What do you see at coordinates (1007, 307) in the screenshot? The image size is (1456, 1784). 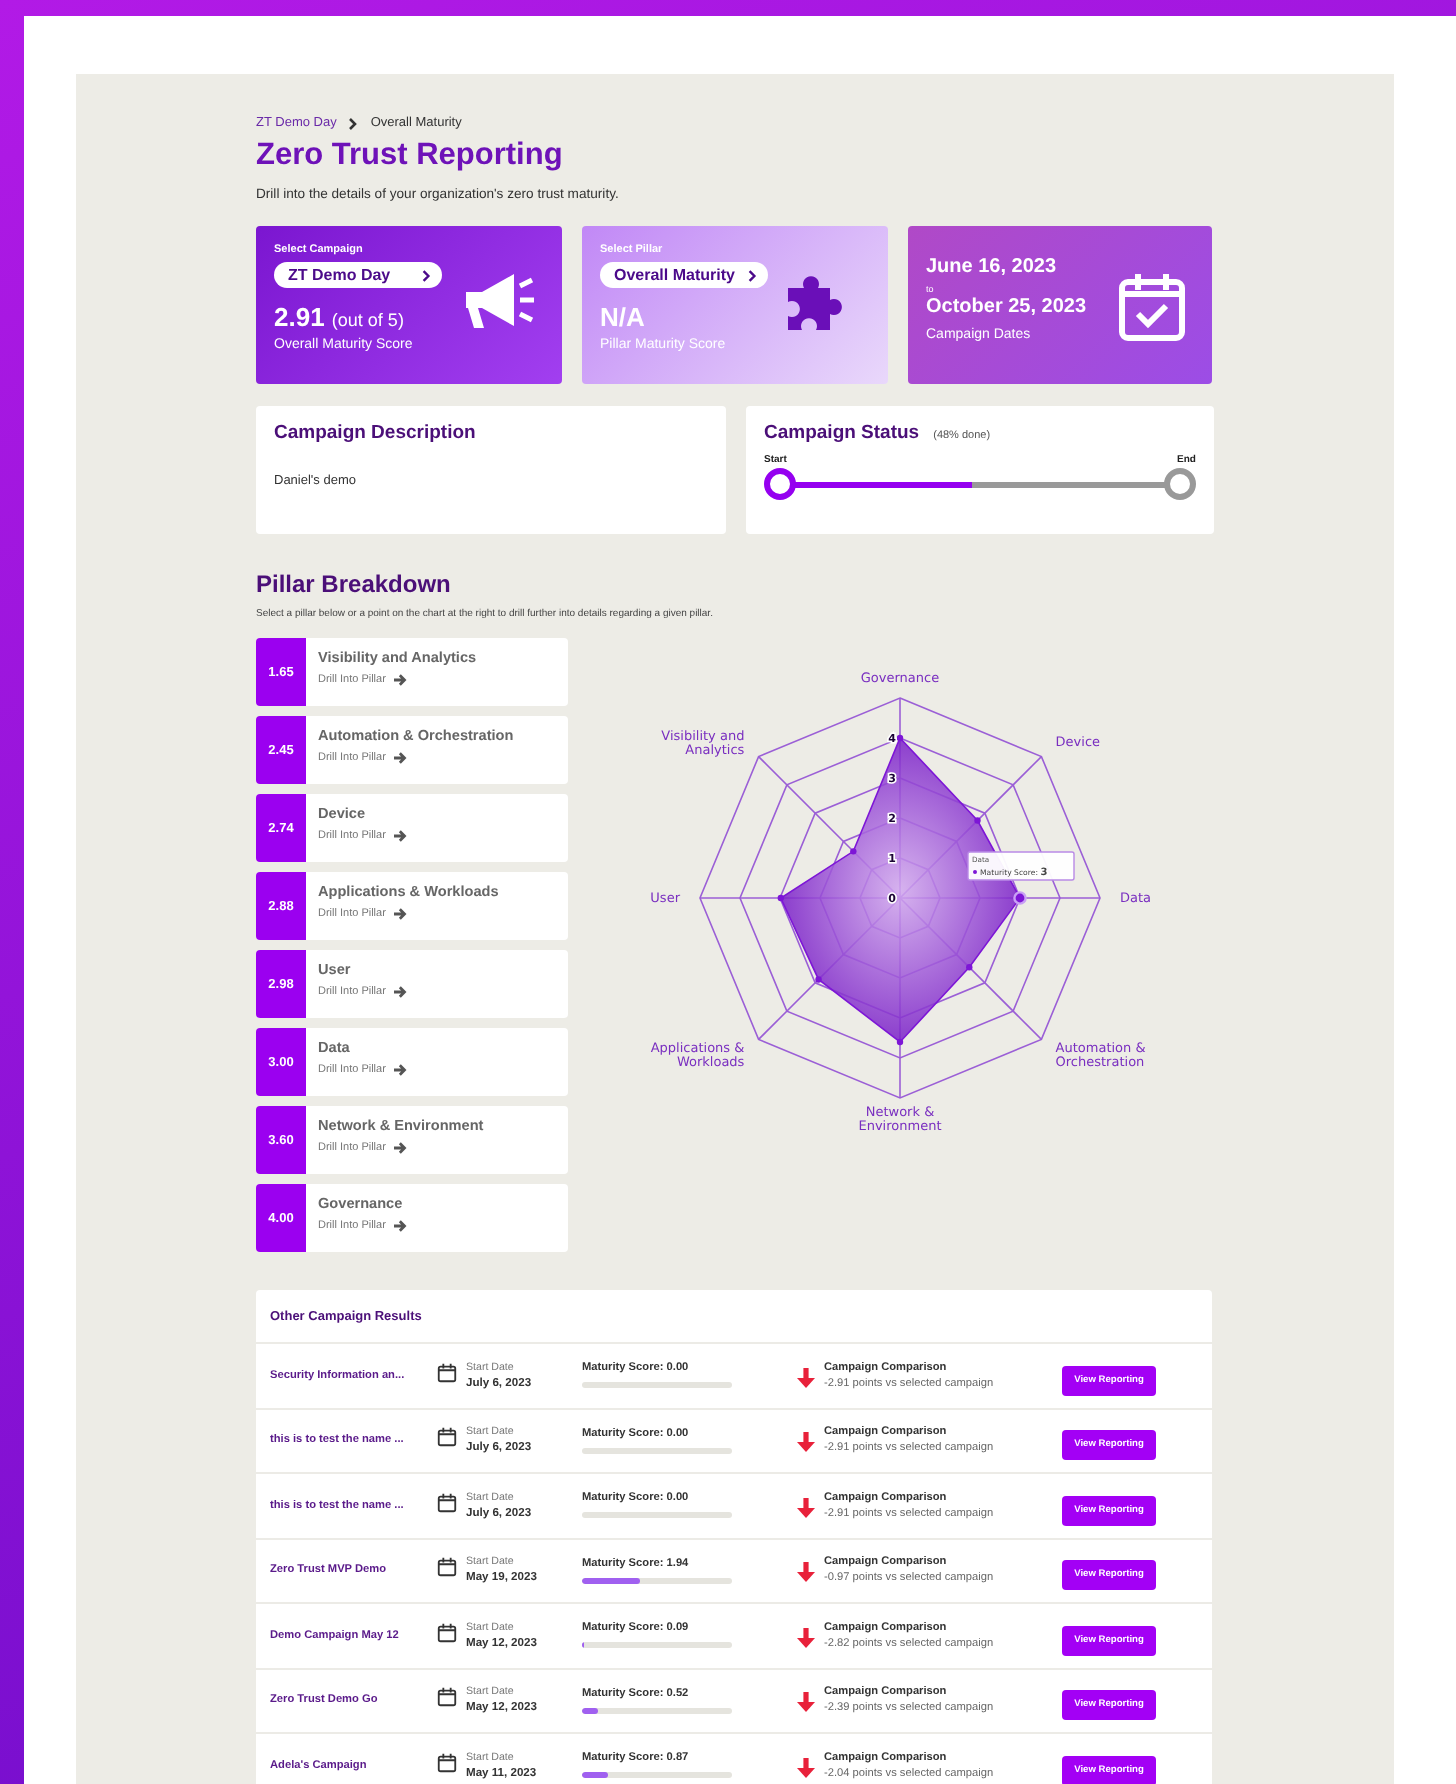 I see `end-date: October 25, 2023` at bounding box center [1007, 307].